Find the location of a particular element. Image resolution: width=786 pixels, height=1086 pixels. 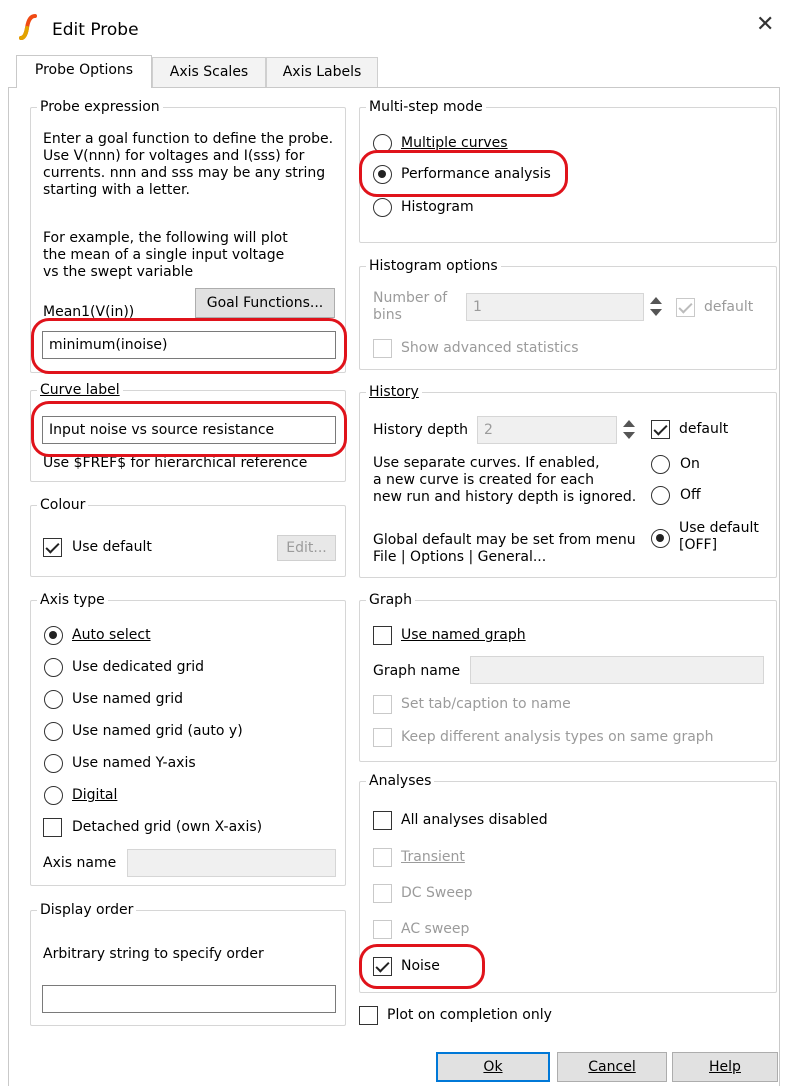

group-title: Display order is located at coordinates (87, 910).